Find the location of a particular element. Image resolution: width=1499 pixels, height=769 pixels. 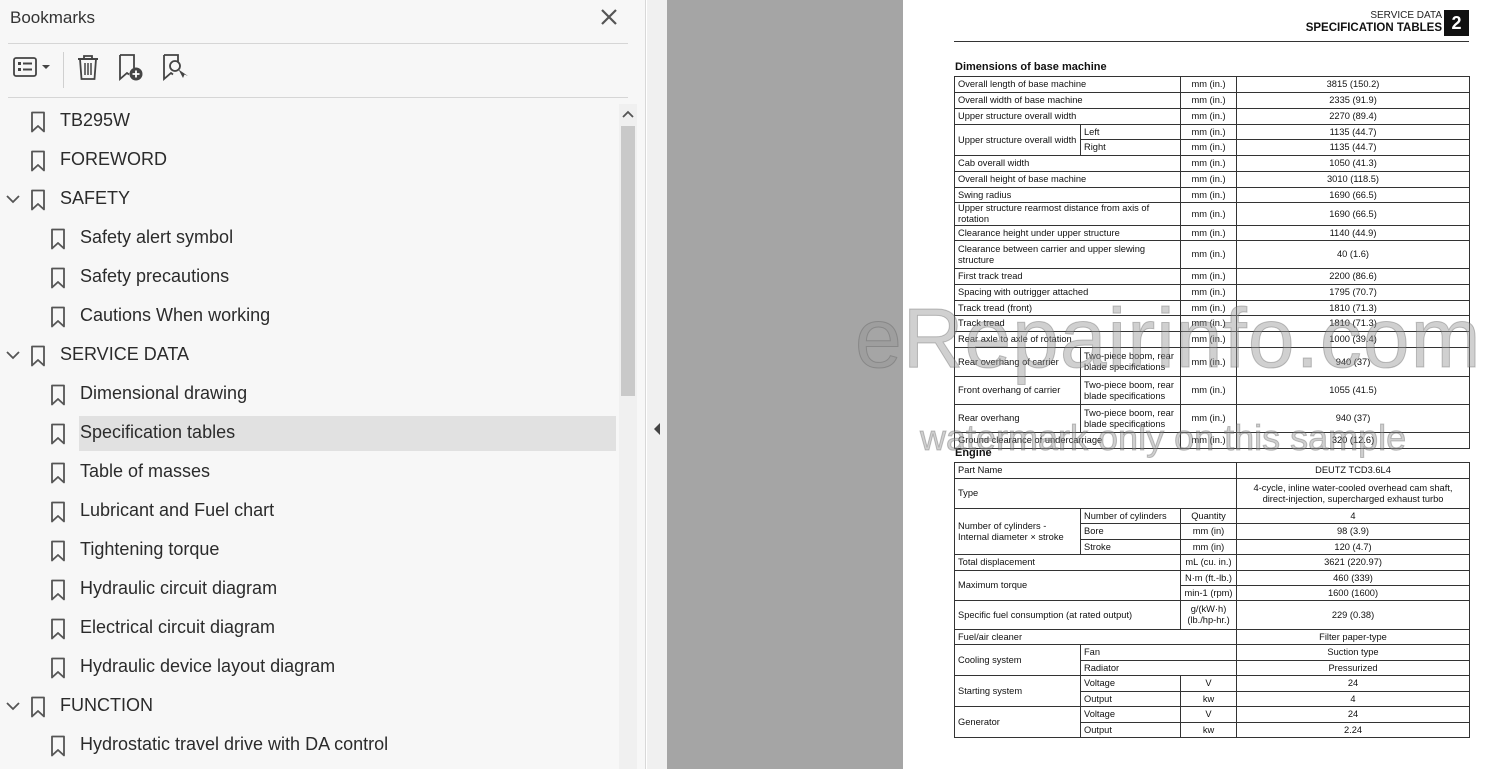

bookmark-label: FOREWORD is located at coordinates (113, 159).